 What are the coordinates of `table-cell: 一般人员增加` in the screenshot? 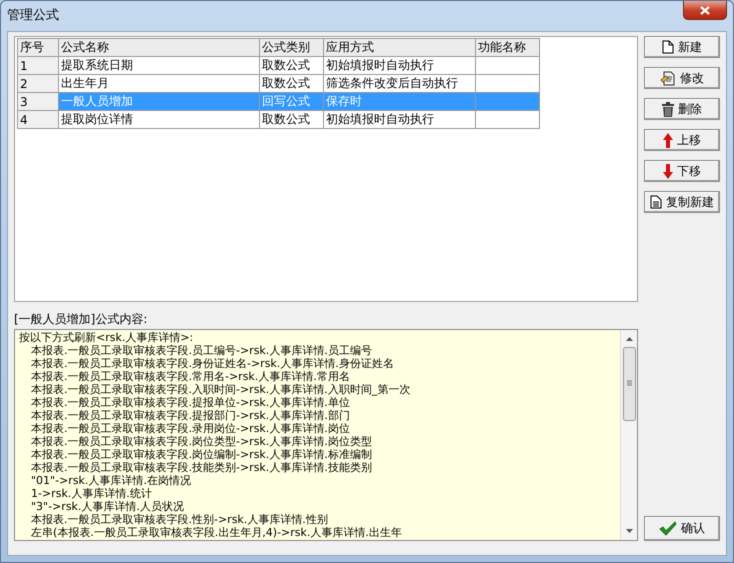 It's located at (159, 101).